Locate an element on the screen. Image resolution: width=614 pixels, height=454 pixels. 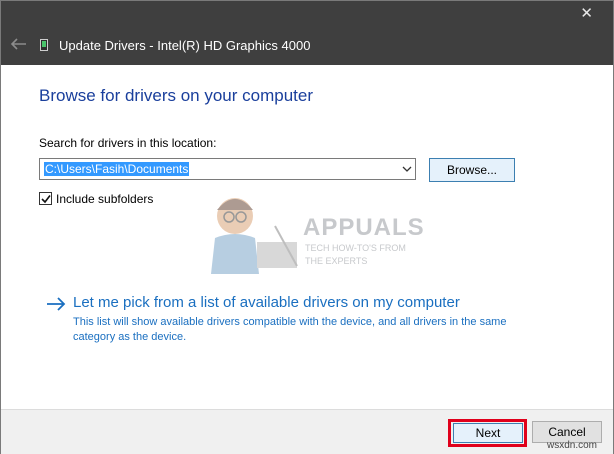
watermark-brand: APPUALS is located at coordinates (364, 227).